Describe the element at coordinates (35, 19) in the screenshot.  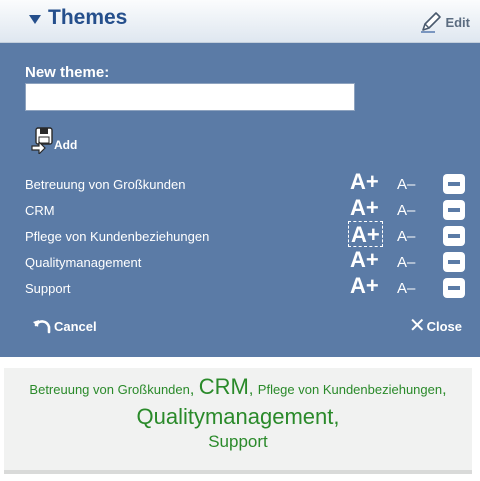
I see `collapse-arrow-icon` at that location.